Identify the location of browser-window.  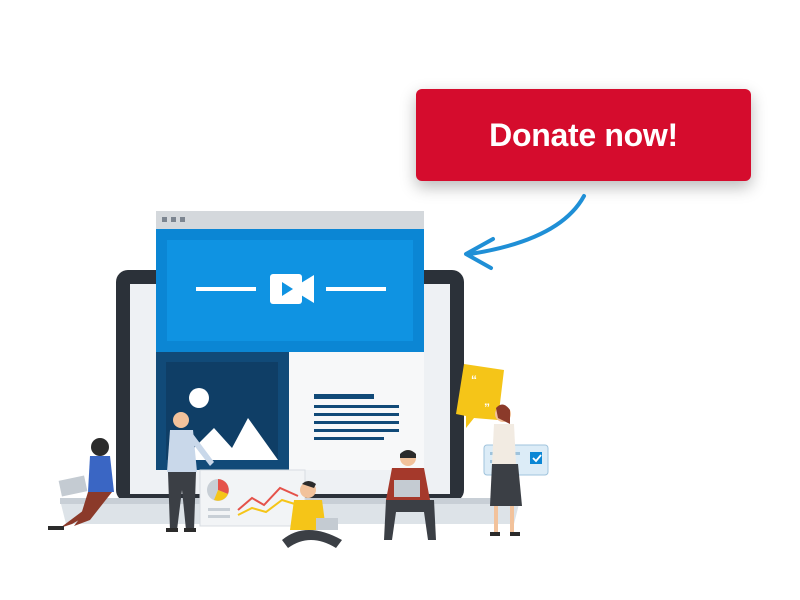
(290, 340).